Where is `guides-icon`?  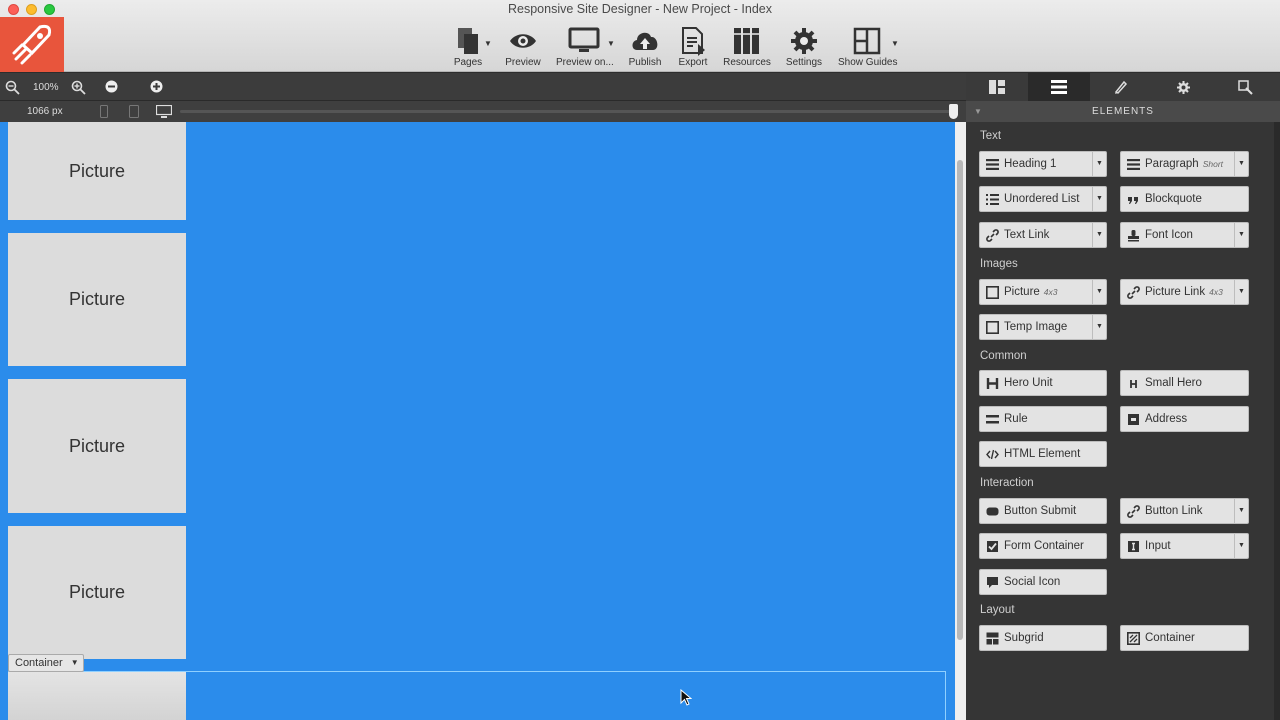 guides-icon is located at coordinates (867, 41).